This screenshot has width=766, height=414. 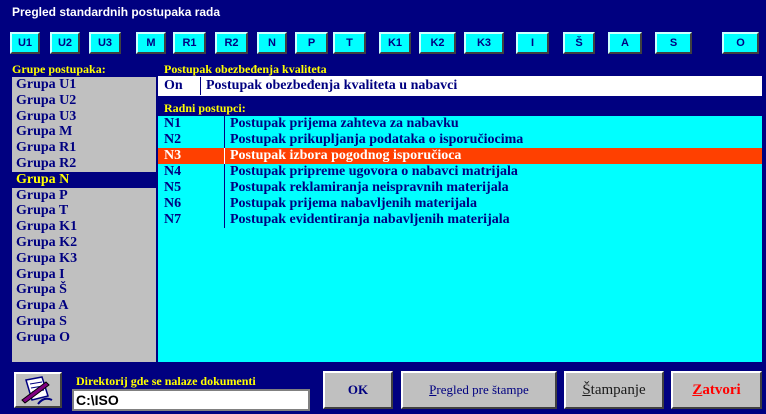 I want to click on table-row: N3 Postupak izbora pogodnog isporučioca, so click(x=460, y=156).